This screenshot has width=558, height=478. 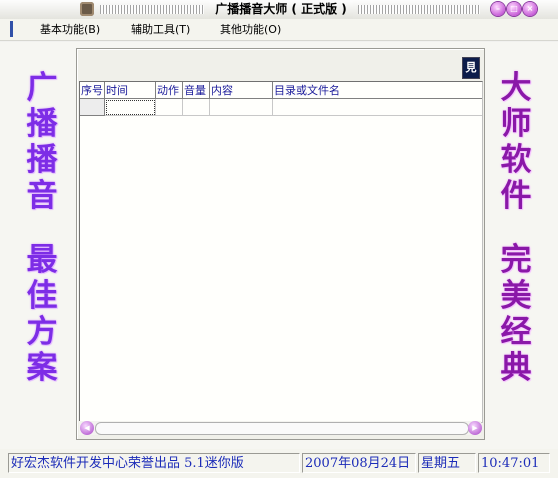 I want to click on slogan-char: 音, so click(x=42, y=196).